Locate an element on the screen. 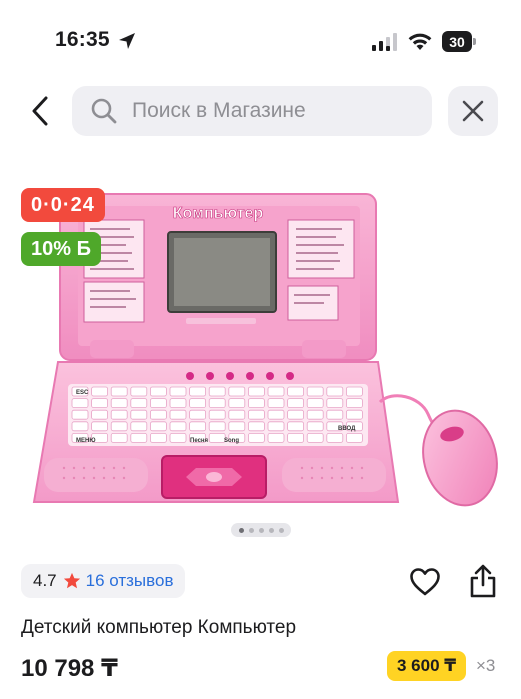  status-bar: 16:35 30 is located at coordinates (260, 40).